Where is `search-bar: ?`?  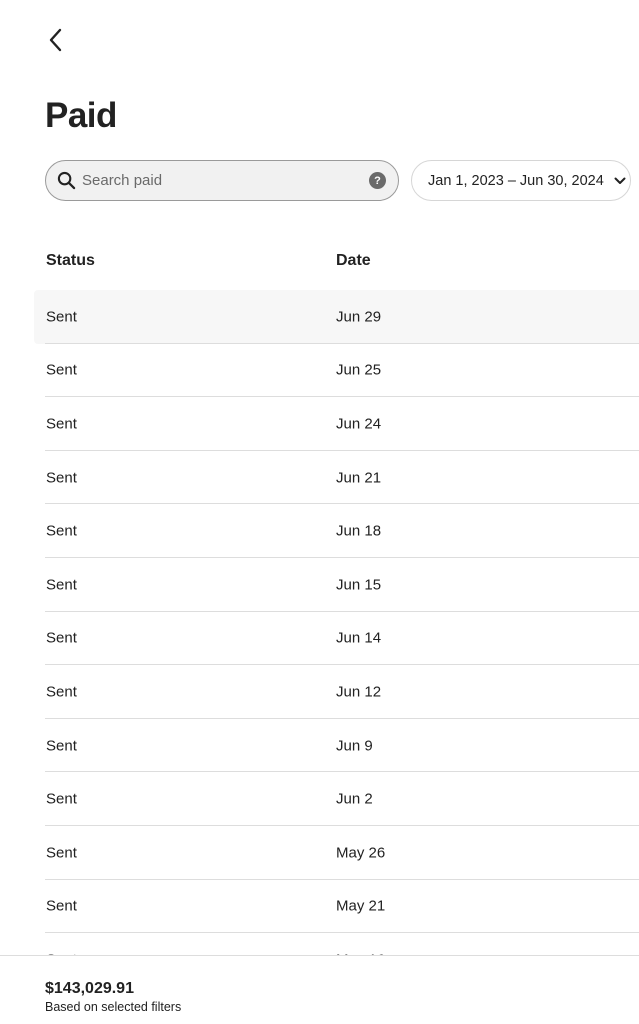
search-bar: ? is located at coordinates (222, 180).